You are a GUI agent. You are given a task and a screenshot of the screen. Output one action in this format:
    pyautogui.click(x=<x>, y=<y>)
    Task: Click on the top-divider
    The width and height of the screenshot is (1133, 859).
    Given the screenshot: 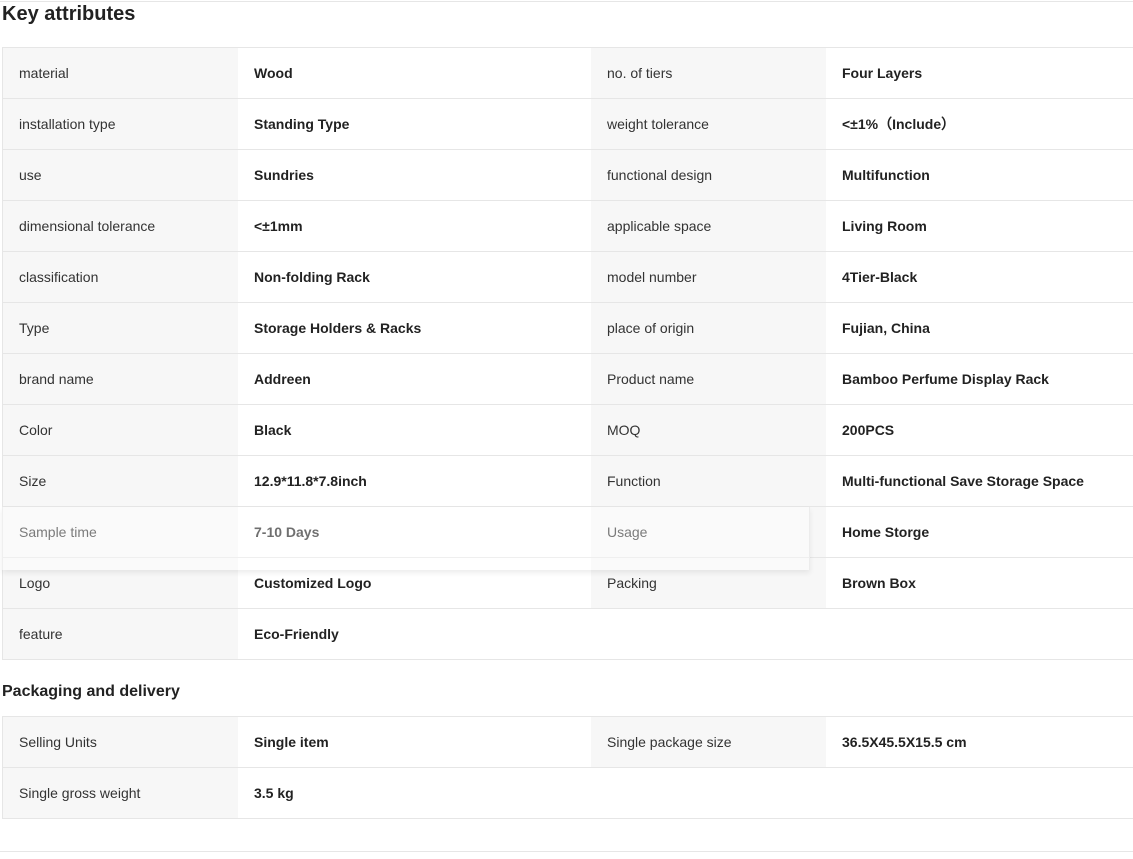 What is the action you would take?
    pyautogui.click(x=566, y=1)
    